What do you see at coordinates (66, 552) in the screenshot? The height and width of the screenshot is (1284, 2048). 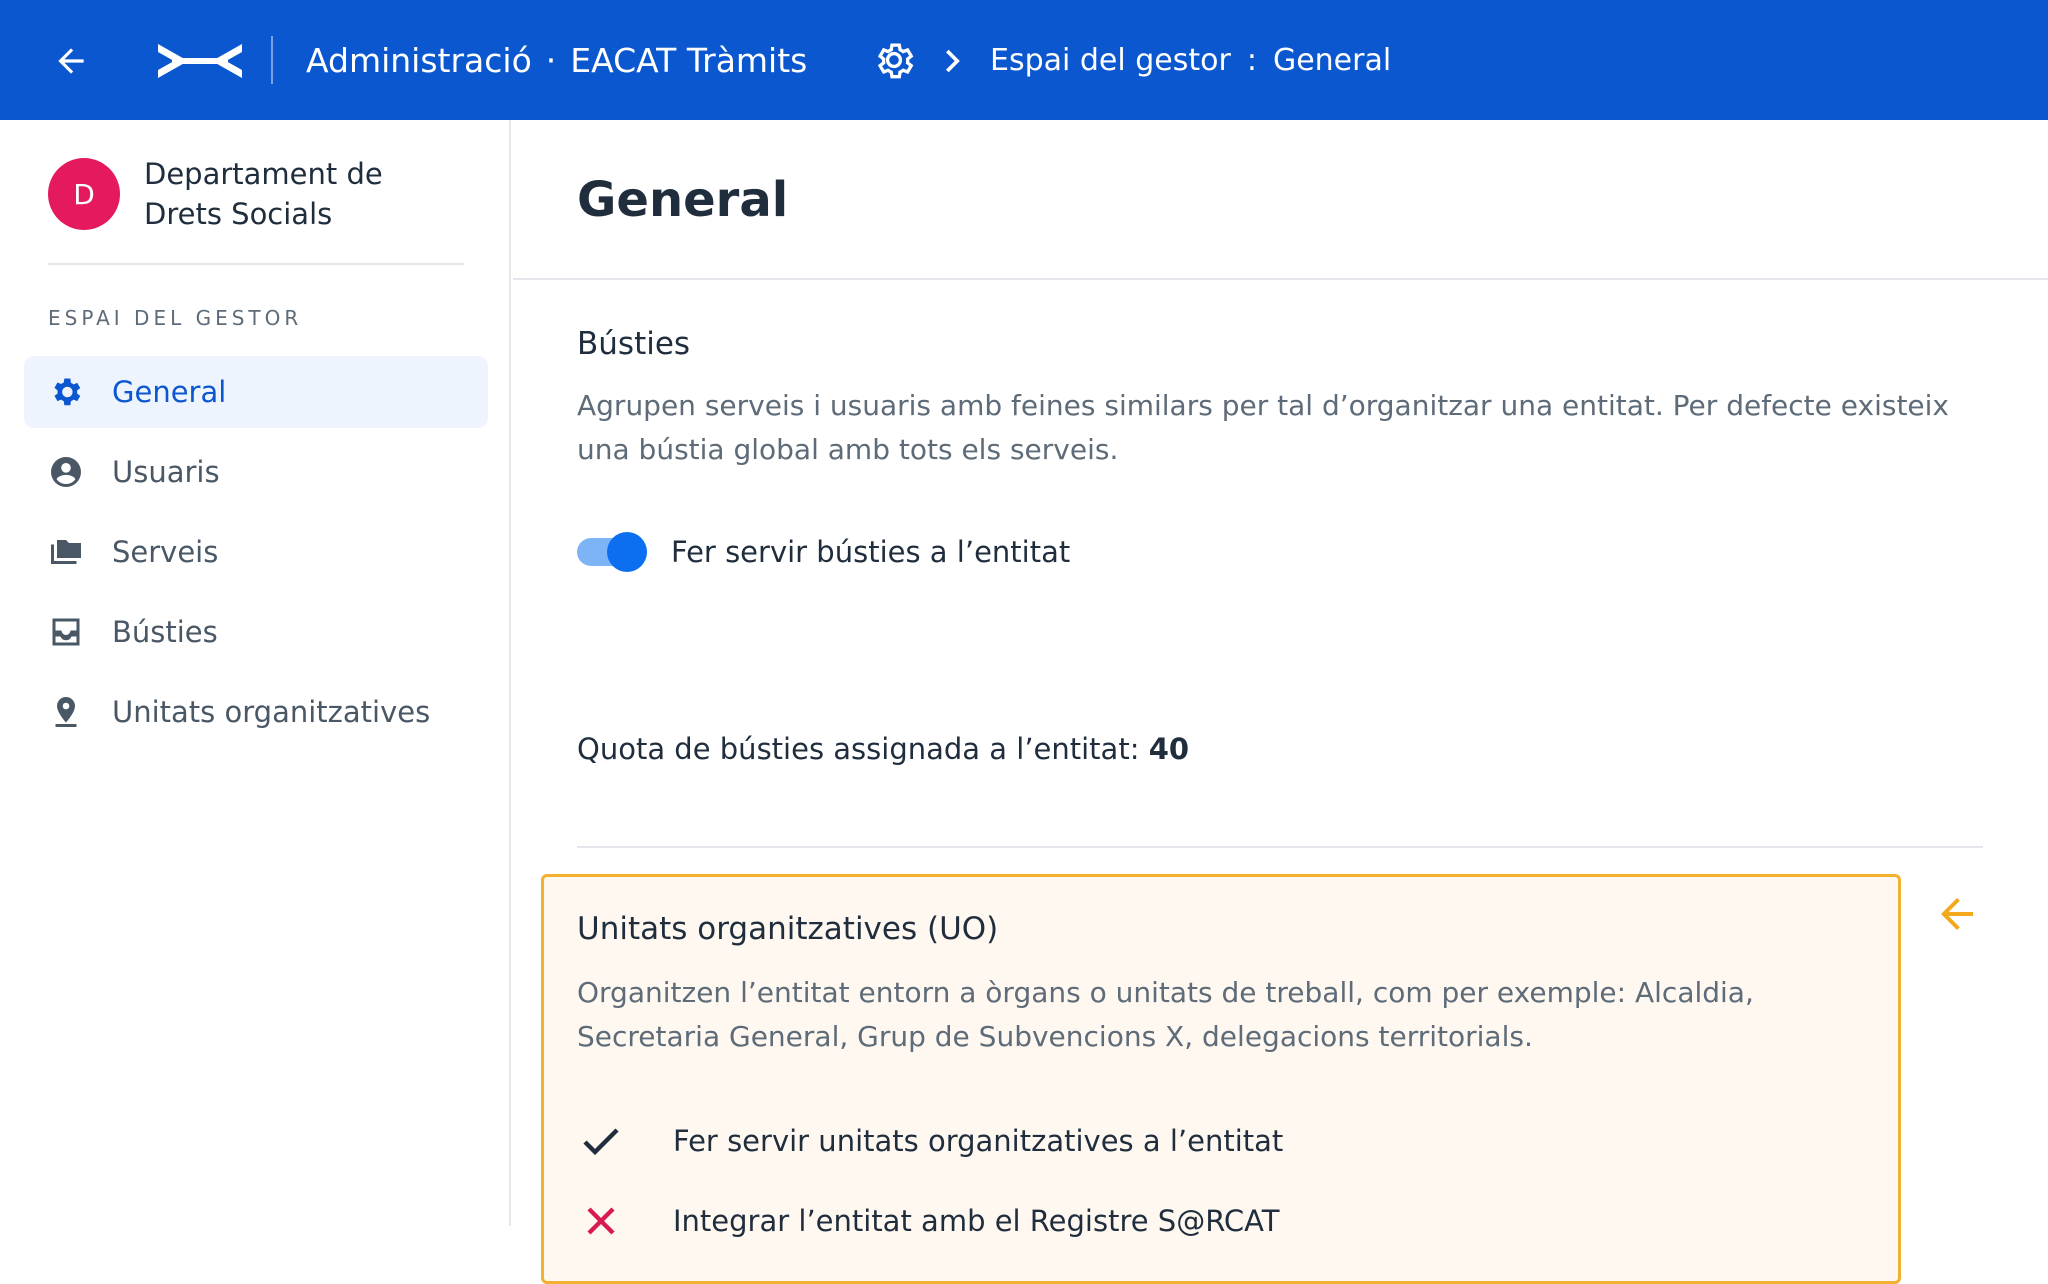 I see `folders-icon` at bounding box center [66, 552].